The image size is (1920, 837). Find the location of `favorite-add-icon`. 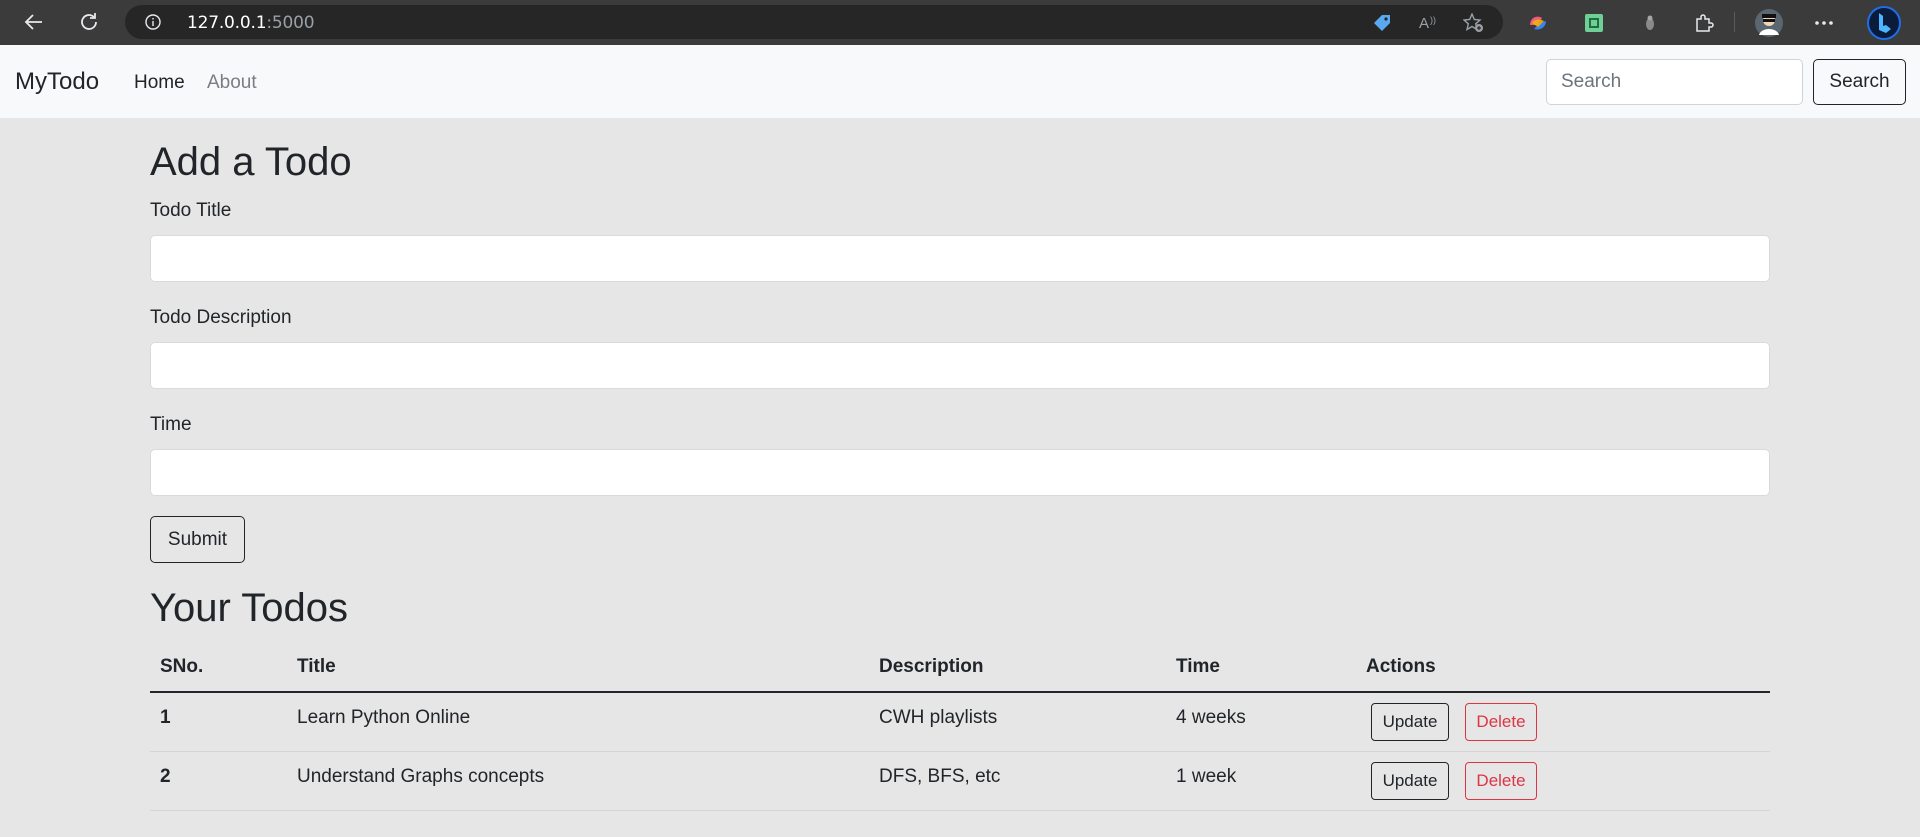

favorite-add-icon is located at coordinates (1472, 22).